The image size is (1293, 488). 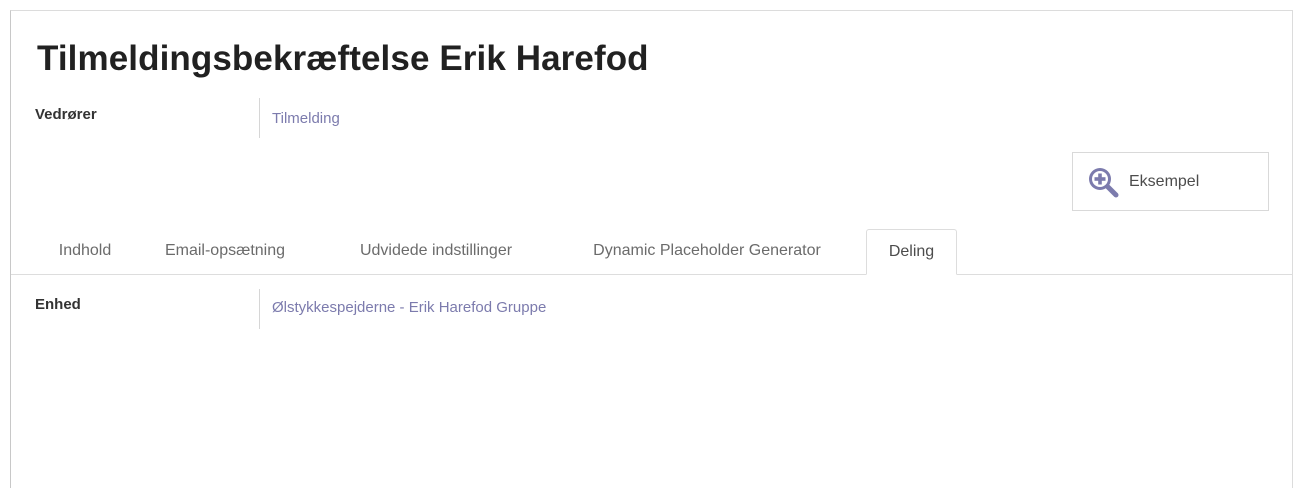 What do you see at coordinates (225, 252) in the screenshot?
I see `tab-email-opsaetning: Email-opsætning` at bounding box center [225, 252].